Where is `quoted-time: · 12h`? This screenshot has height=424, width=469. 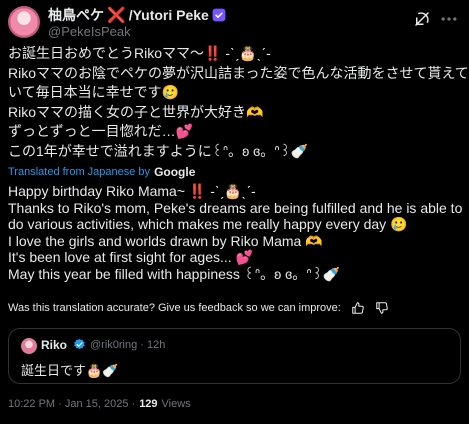 quoted-time: · 12h is located at coordinates (153, 345).